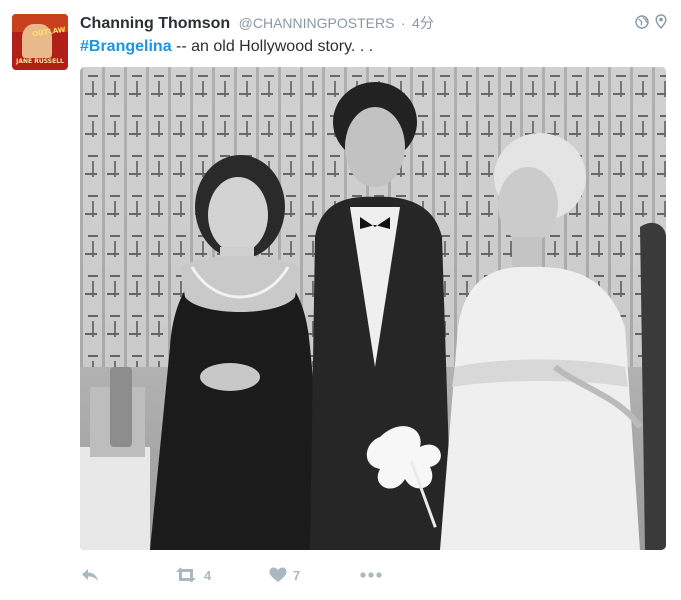 The width and height of the screenshot is (681, 600). What do you see at coordinates (208, 575) in the screenshot?
I see `retweet-count: 4` at bounding box center [208, 575].